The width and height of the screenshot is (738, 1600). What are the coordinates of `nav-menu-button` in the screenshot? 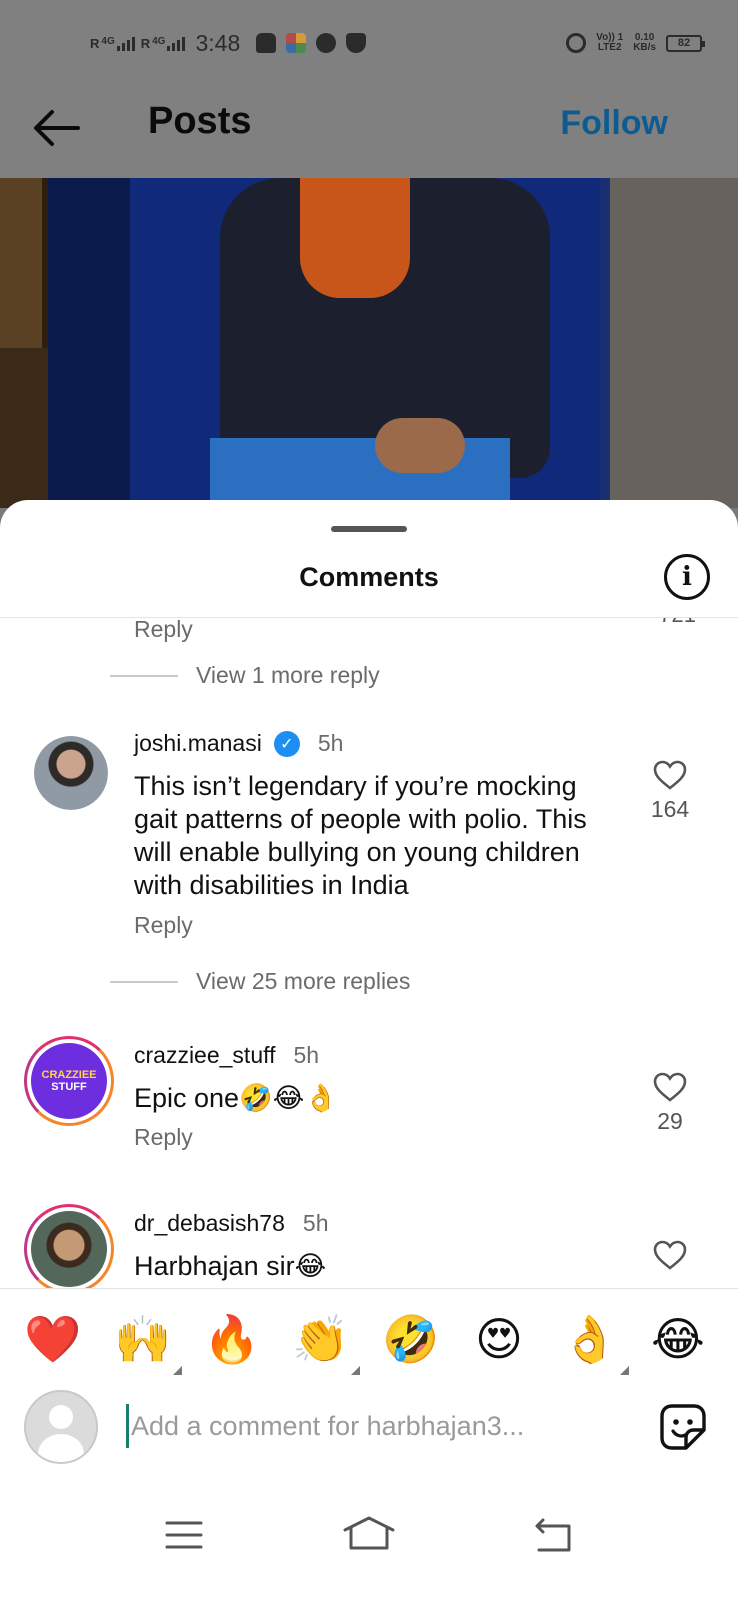 It's located at (185, 1535).